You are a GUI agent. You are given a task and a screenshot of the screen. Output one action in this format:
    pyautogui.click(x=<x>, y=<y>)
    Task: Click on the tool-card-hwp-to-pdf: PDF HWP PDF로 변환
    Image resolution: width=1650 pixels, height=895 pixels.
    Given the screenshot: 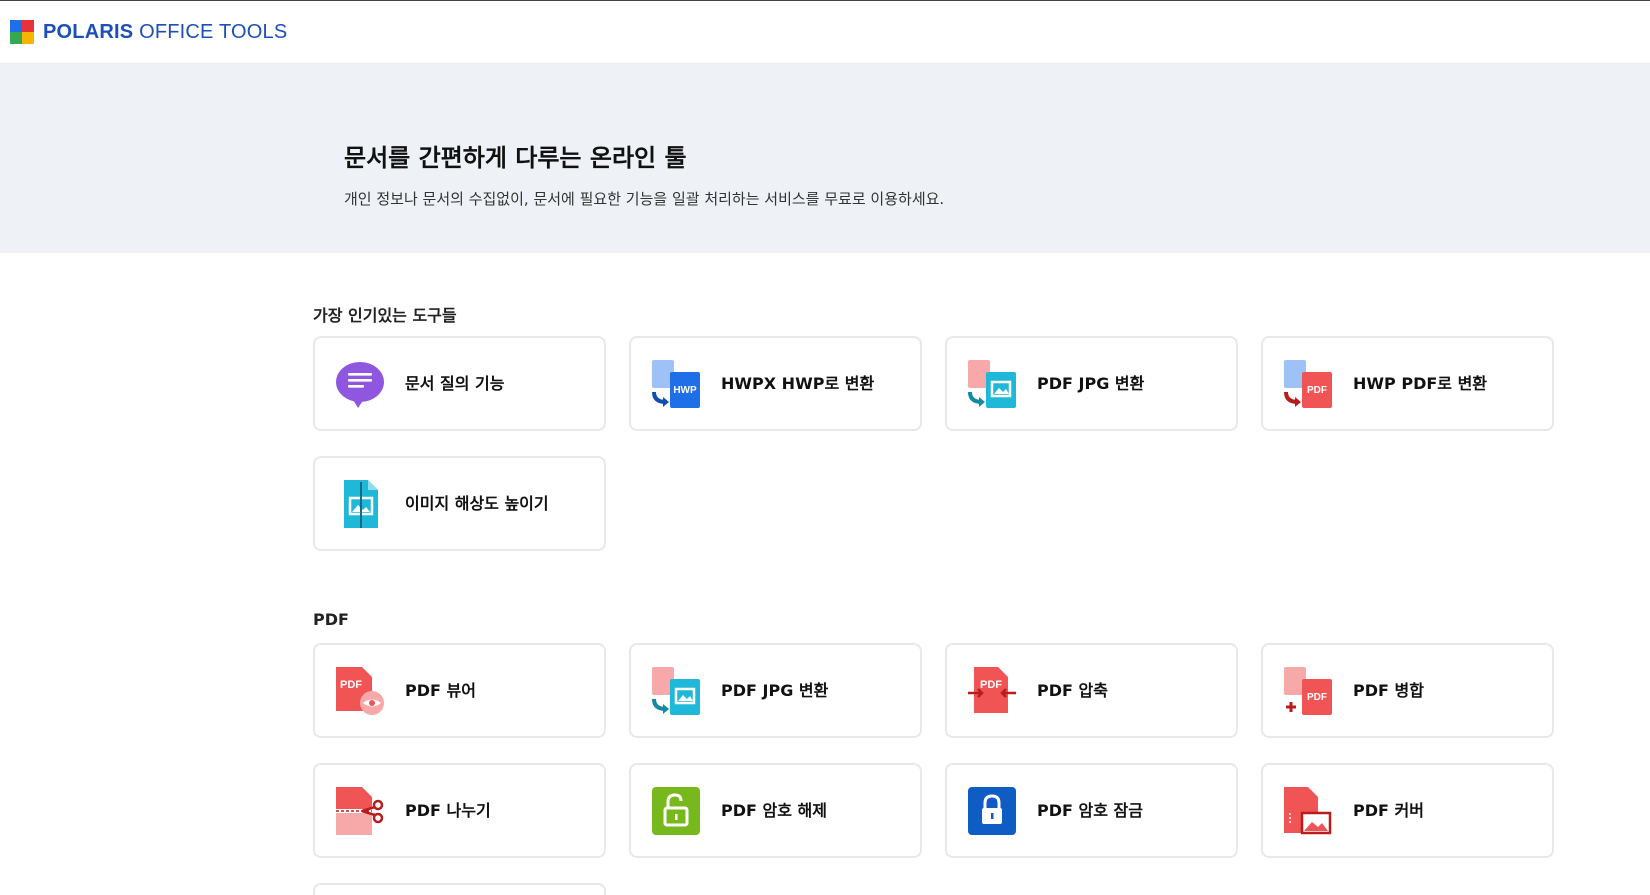 What is the action you would take?
    pyautogui.click(x=1407, y=383)
    